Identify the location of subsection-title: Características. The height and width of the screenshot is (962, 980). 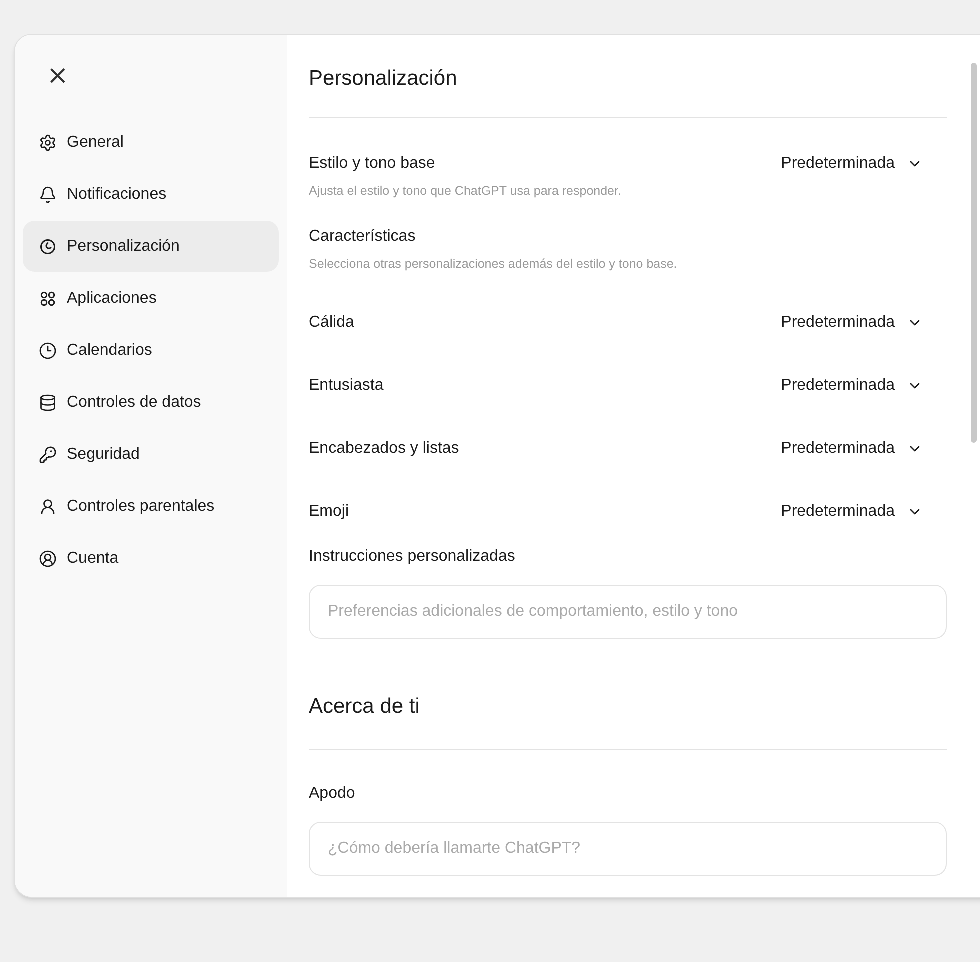
(363, 236).